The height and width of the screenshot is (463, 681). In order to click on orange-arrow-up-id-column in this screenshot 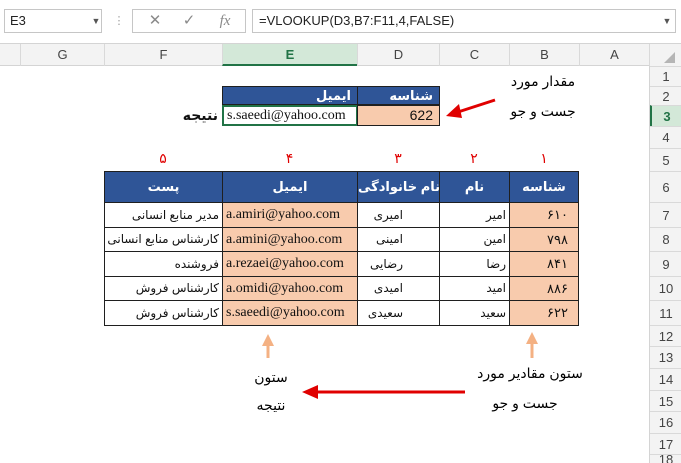, I will do `click(532, 345)`.